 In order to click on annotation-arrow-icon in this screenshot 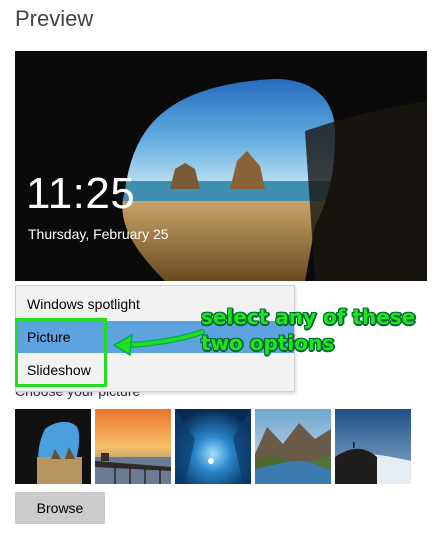, I will do `click(158, 342)`.